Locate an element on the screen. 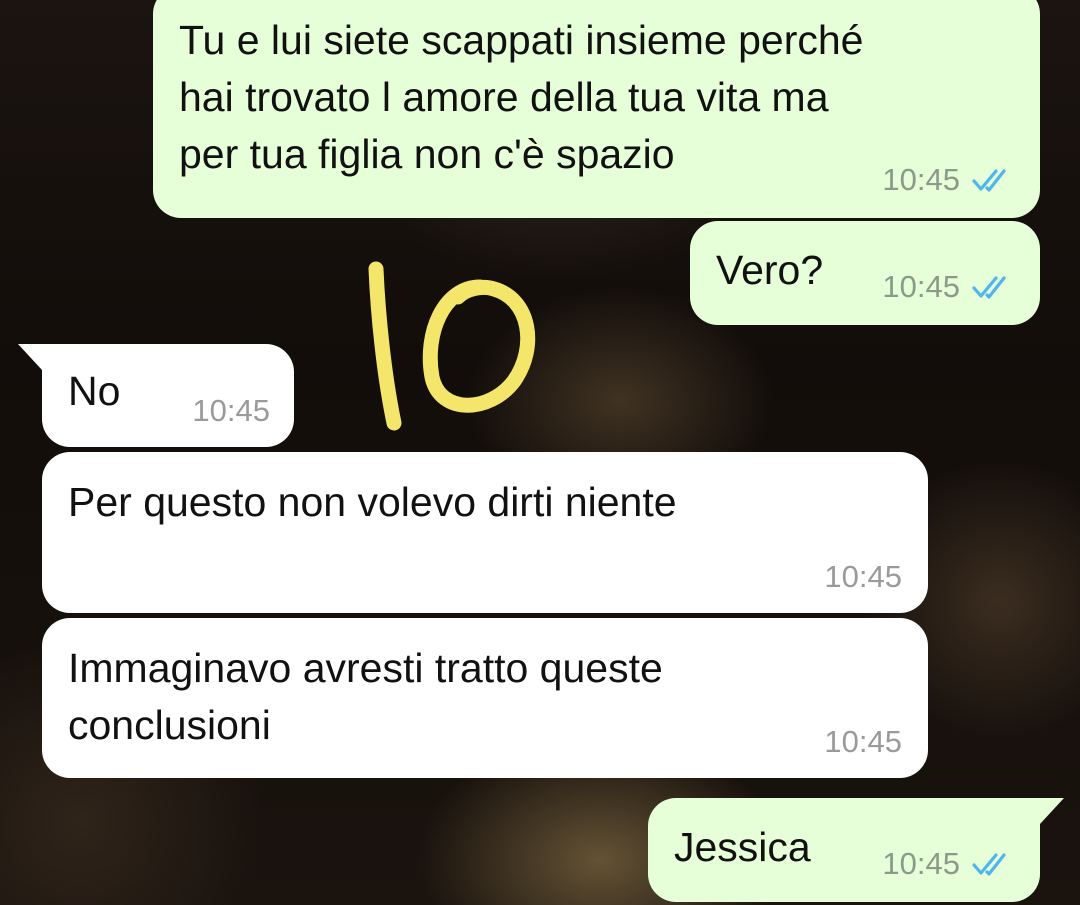  message-bubble-incoming: No 10:45 is located at coordinates (156, 395).